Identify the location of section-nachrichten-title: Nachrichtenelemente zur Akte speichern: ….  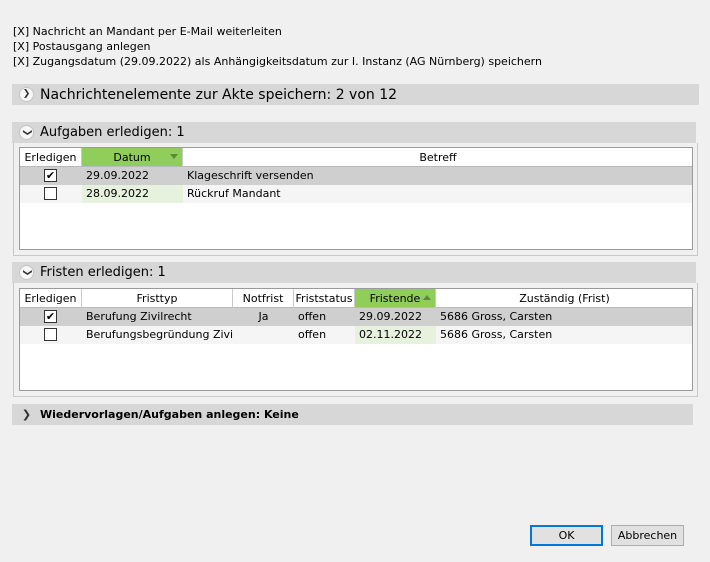
(219, 94).